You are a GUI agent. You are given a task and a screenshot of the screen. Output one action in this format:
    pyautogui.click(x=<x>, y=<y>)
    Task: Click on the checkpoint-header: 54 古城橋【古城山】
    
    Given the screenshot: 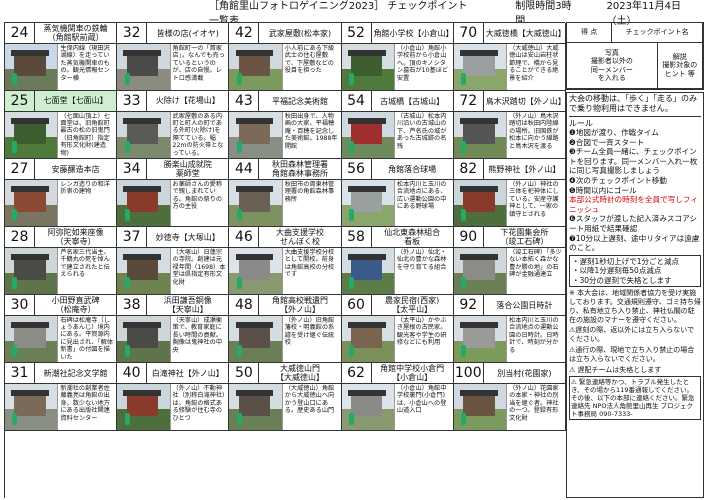 What is the action you would take?
    pyautogui.click(x=397, y=101)
    